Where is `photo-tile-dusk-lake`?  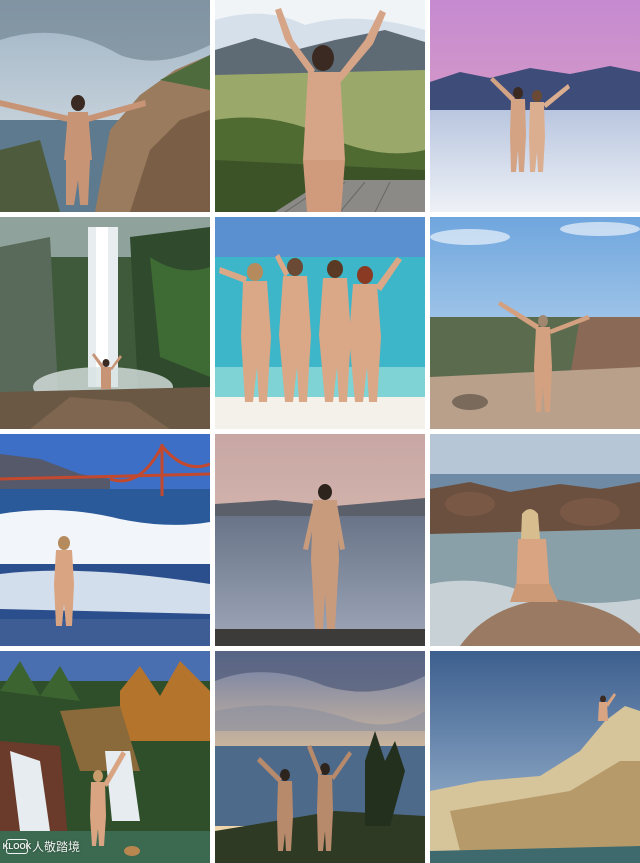 photo-tile-dusk-lake is located at coordinates (320, 540).